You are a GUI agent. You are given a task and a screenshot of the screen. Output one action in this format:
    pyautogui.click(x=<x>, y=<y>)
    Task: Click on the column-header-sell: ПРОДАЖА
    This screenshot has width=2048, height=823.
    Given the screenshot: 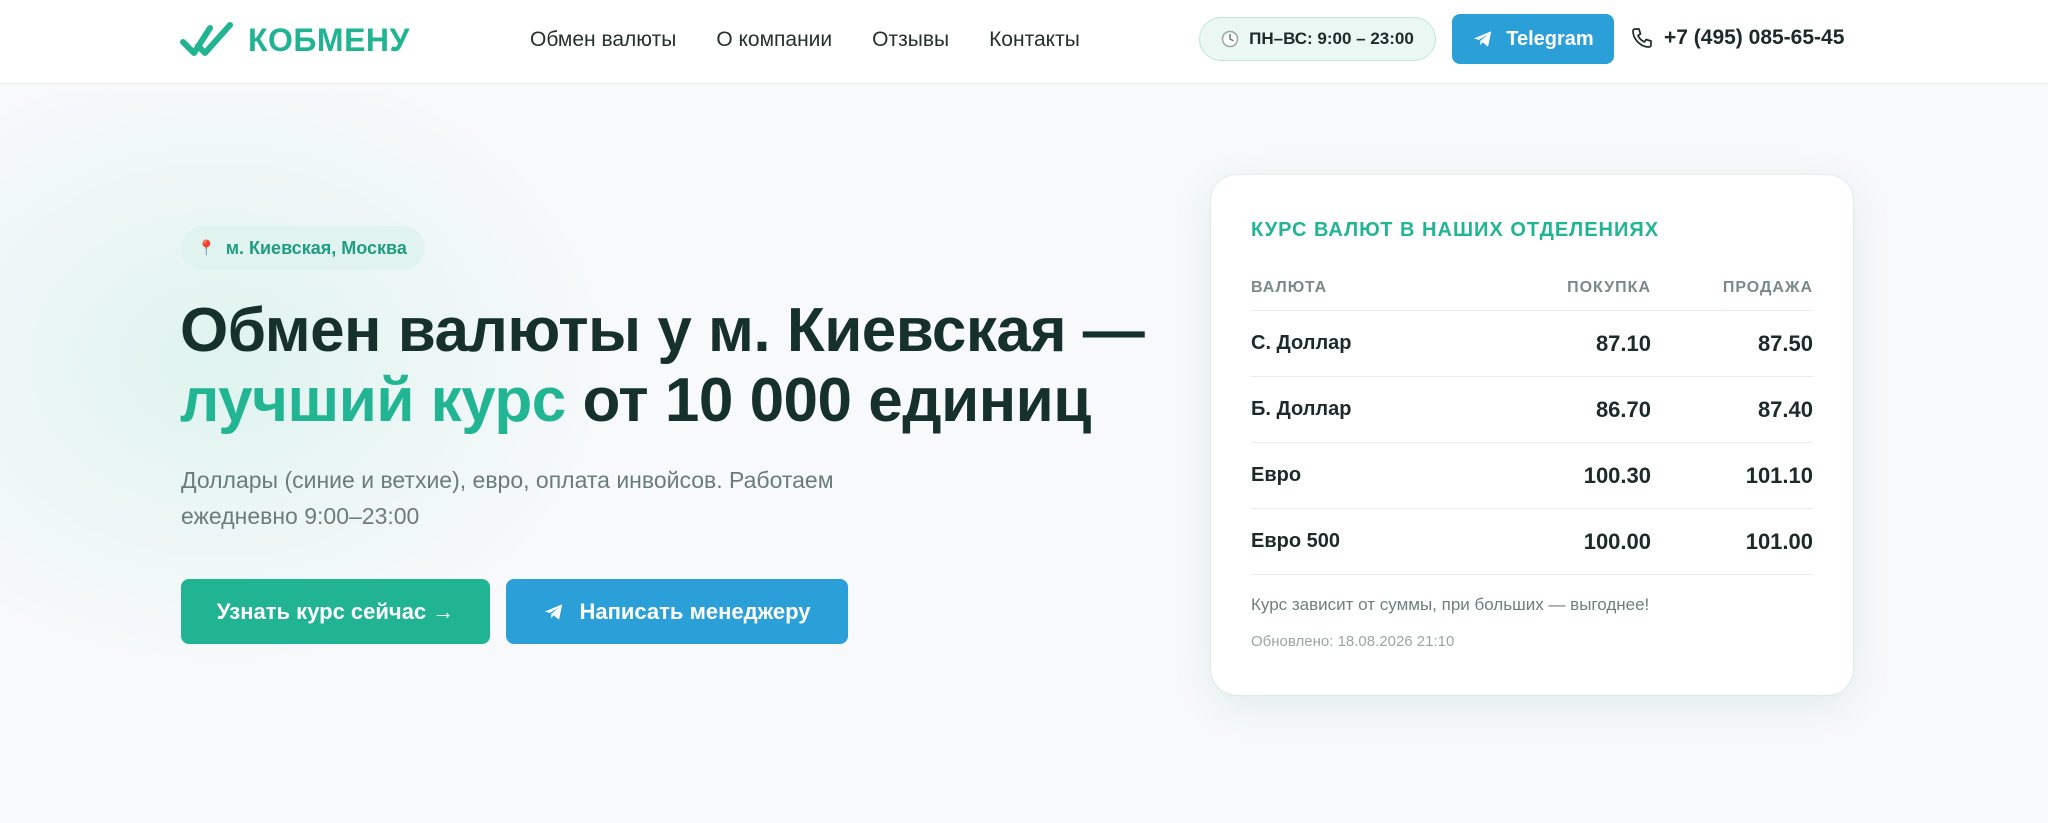 What is the action you would take?
    pyautogui.click(x=1767, y=287)
    